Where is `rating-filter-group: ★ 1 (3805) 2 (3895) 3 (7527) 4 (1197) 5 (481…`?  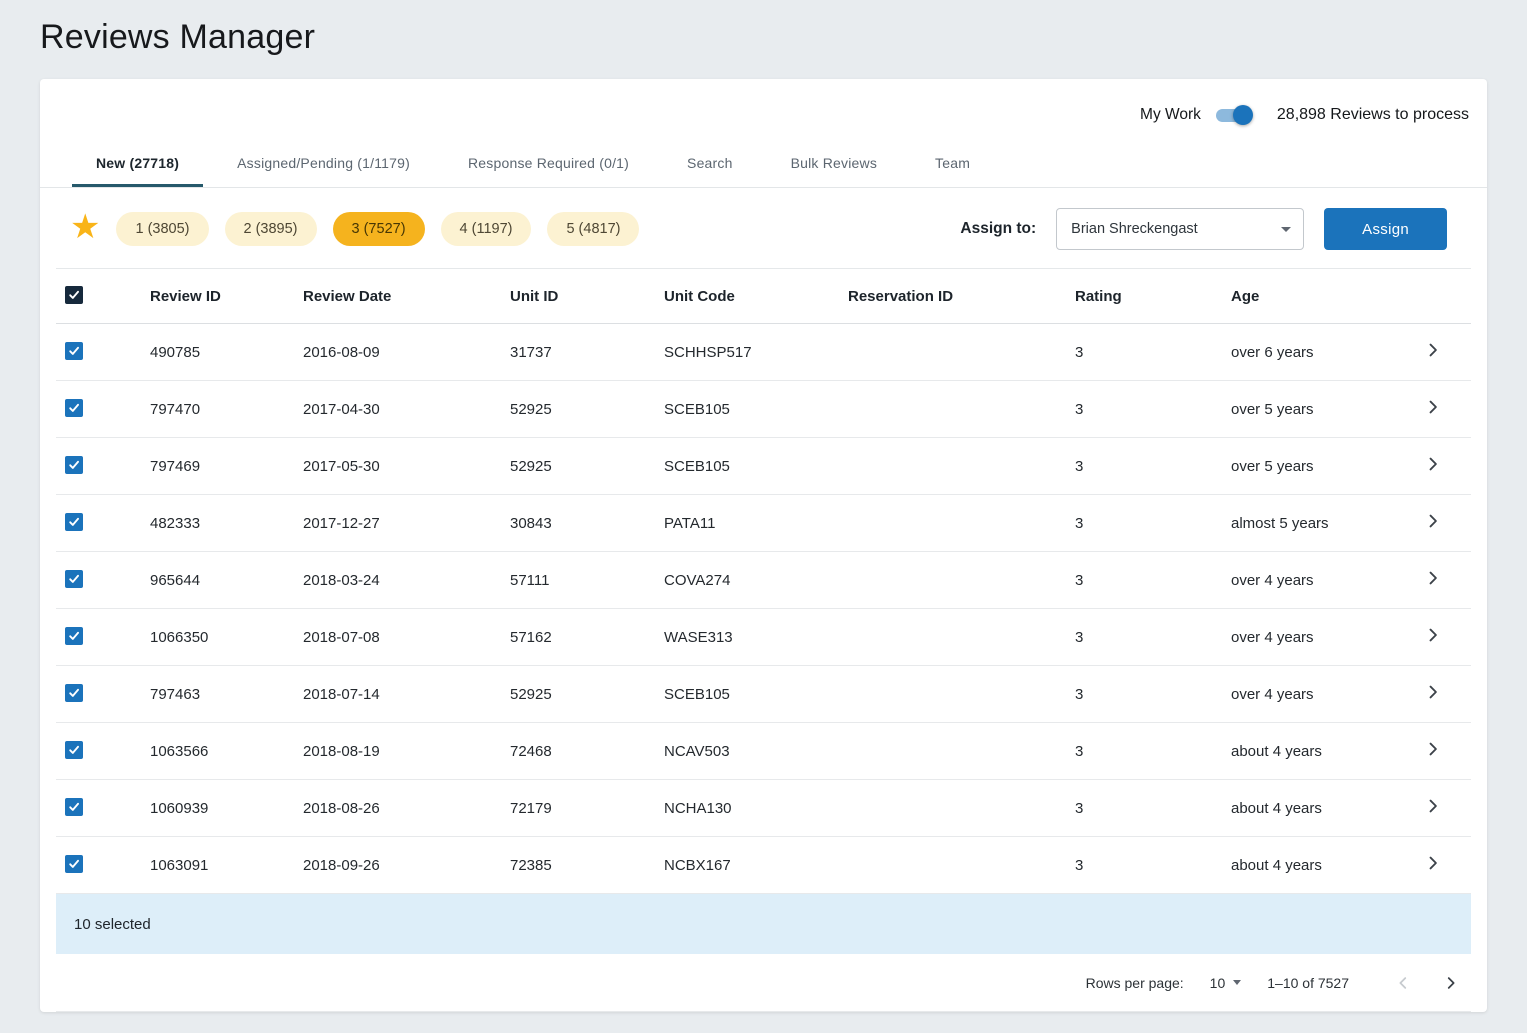
rating-filter-group: ★ 1 (3805) 2 (3895) 3 (7527) 4 (1197) 5 (481… is located at coordinates (355, 227).